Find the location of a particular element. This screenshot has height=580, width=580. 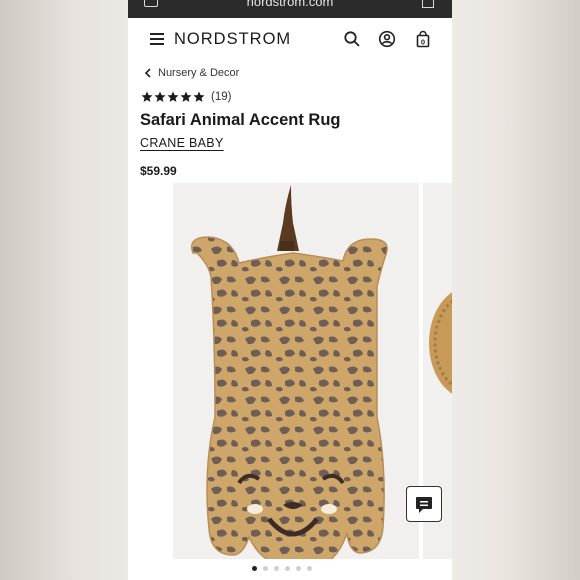

browser-url-bar: nordstrom.com is located at coordinates (290, 9).